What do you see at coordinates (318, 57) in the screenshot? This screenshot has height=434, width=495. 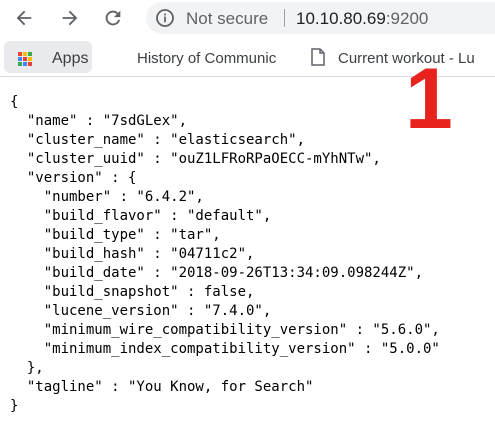 I see `document-icon` at bounding box center [318, 57].